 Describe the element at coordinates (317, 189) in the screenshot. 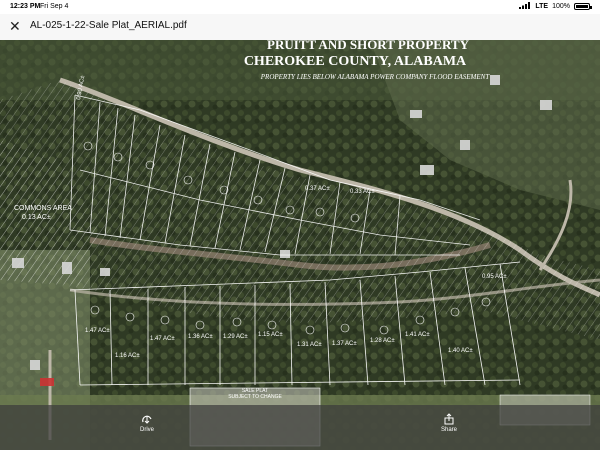

I see `lot-acreage: 0.37 AC±` at that location.